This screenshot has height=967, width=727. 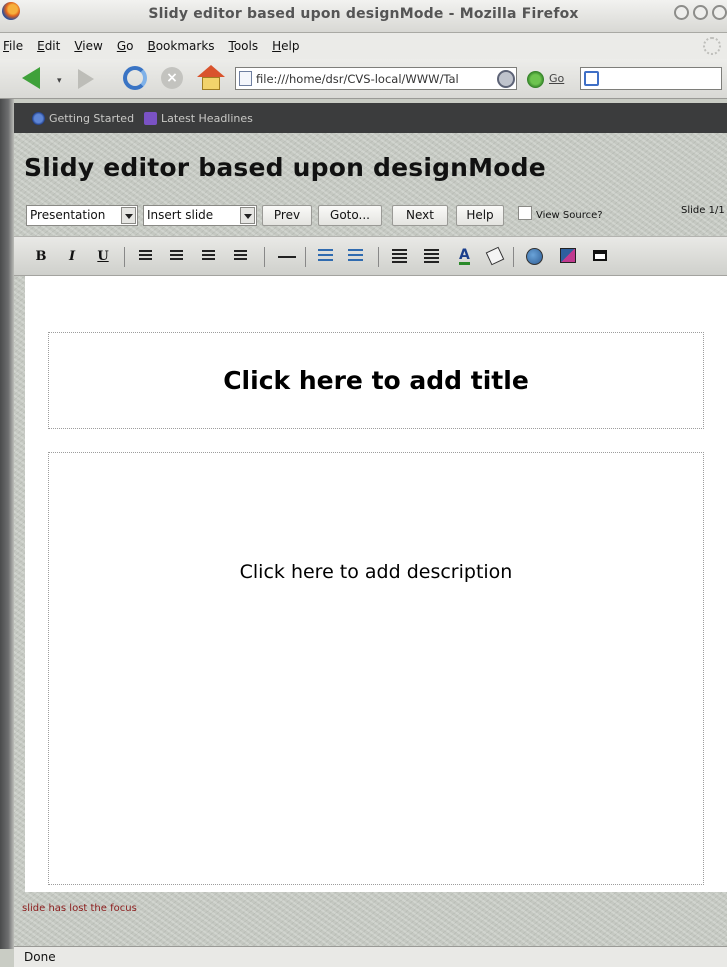 What do you see at coordinates (600, 255) in the screenshot?
I see `insert-window-icon` at bounding box center [600, 255].